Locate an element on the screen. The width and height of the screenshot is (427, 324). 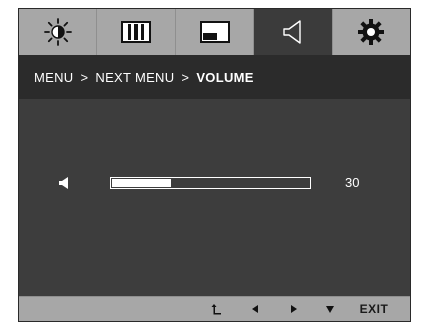
bottom-button-bar: EXIT is located at coordinates (214, 308).